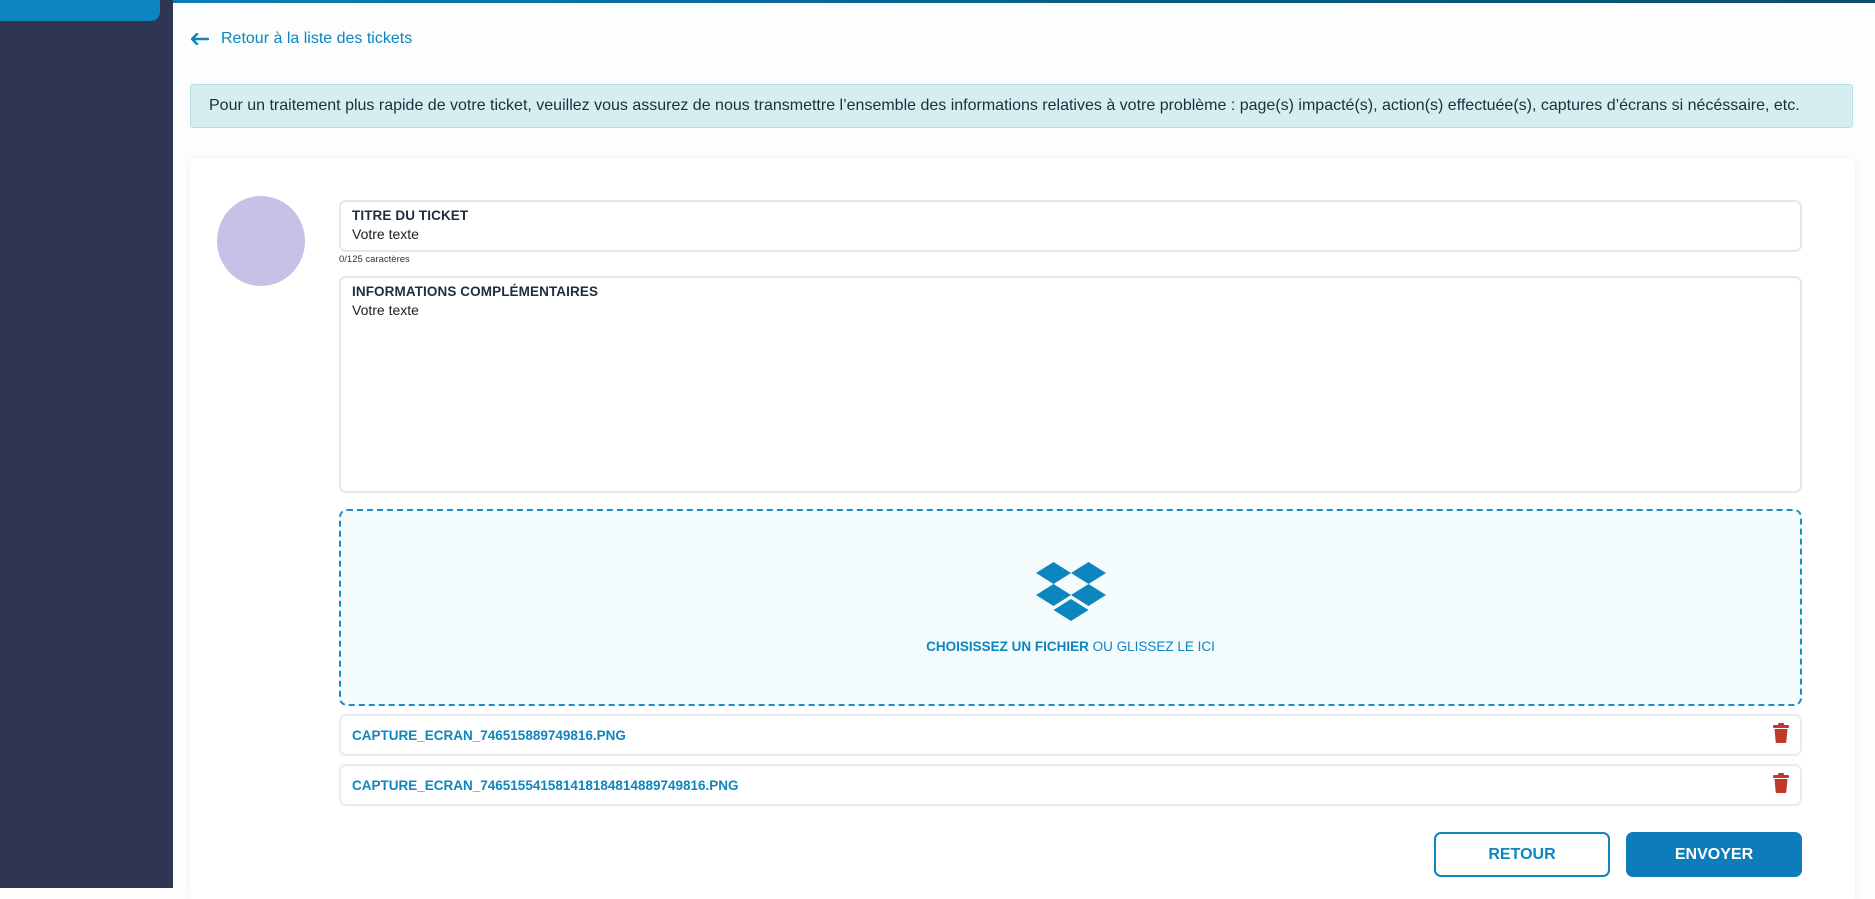 This screenshot has height=899, width=1875. What do you see at coordinates (261, 241) in the screenshot?
I see `avatar` at bounding box center [261, 241].